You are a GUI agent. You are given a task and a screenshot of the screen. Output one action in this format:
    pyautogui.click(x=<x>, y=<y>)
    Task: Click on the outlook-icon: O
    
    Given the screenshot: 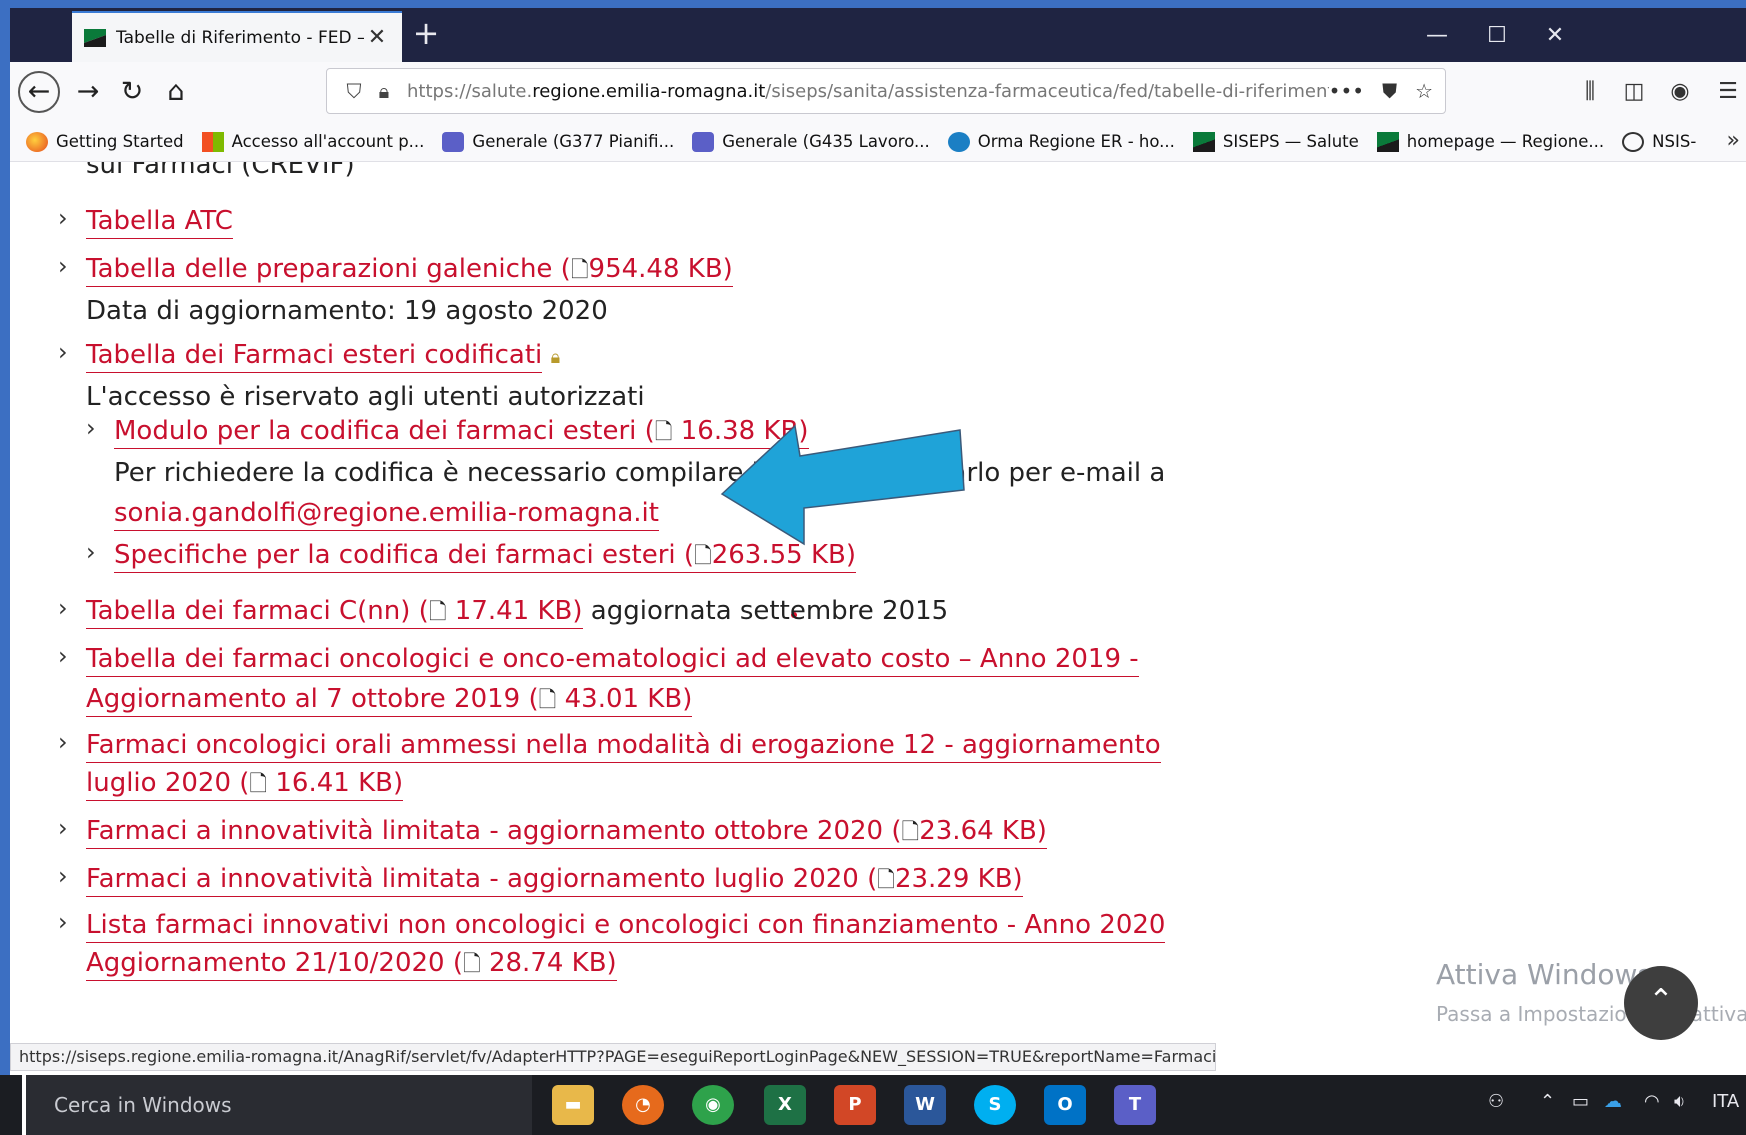 What is the action you would take?
    pyautogui.click(x=1065, y=1105)
    